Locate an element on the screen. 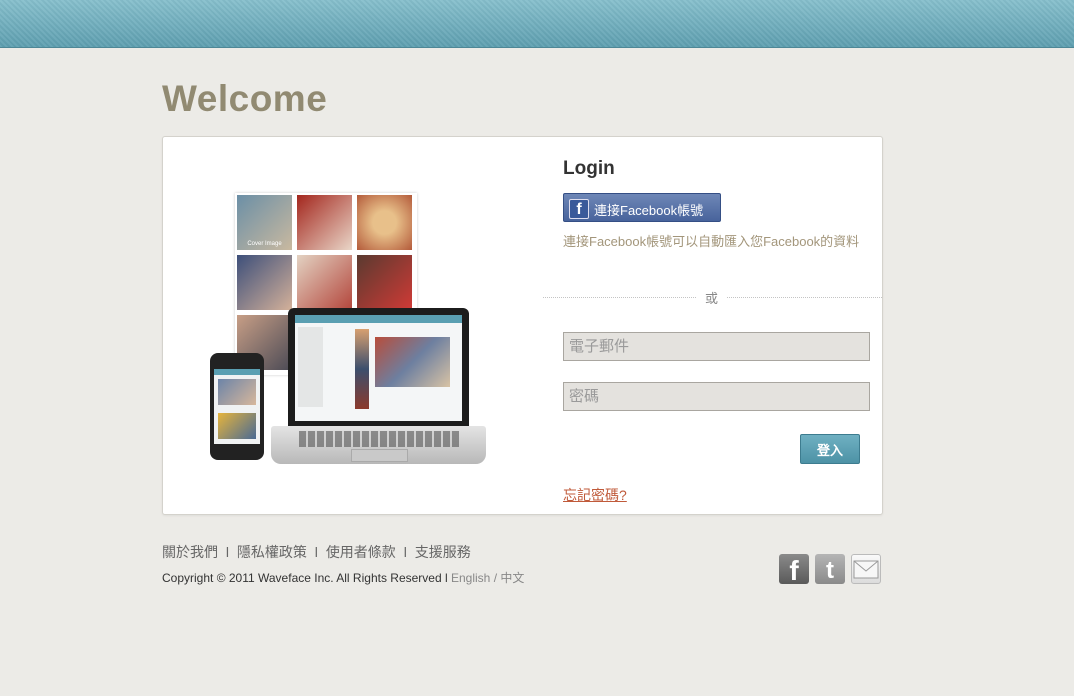 This screenshot has width=1074, height=696. photo-tile: Cover Image is located at coordinates (264, 222).